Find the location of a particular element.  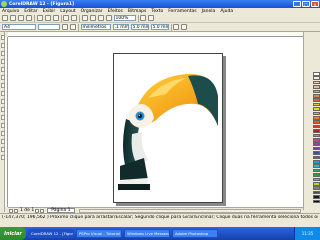

pick-tool-icon is located at coordinates (2, 37).